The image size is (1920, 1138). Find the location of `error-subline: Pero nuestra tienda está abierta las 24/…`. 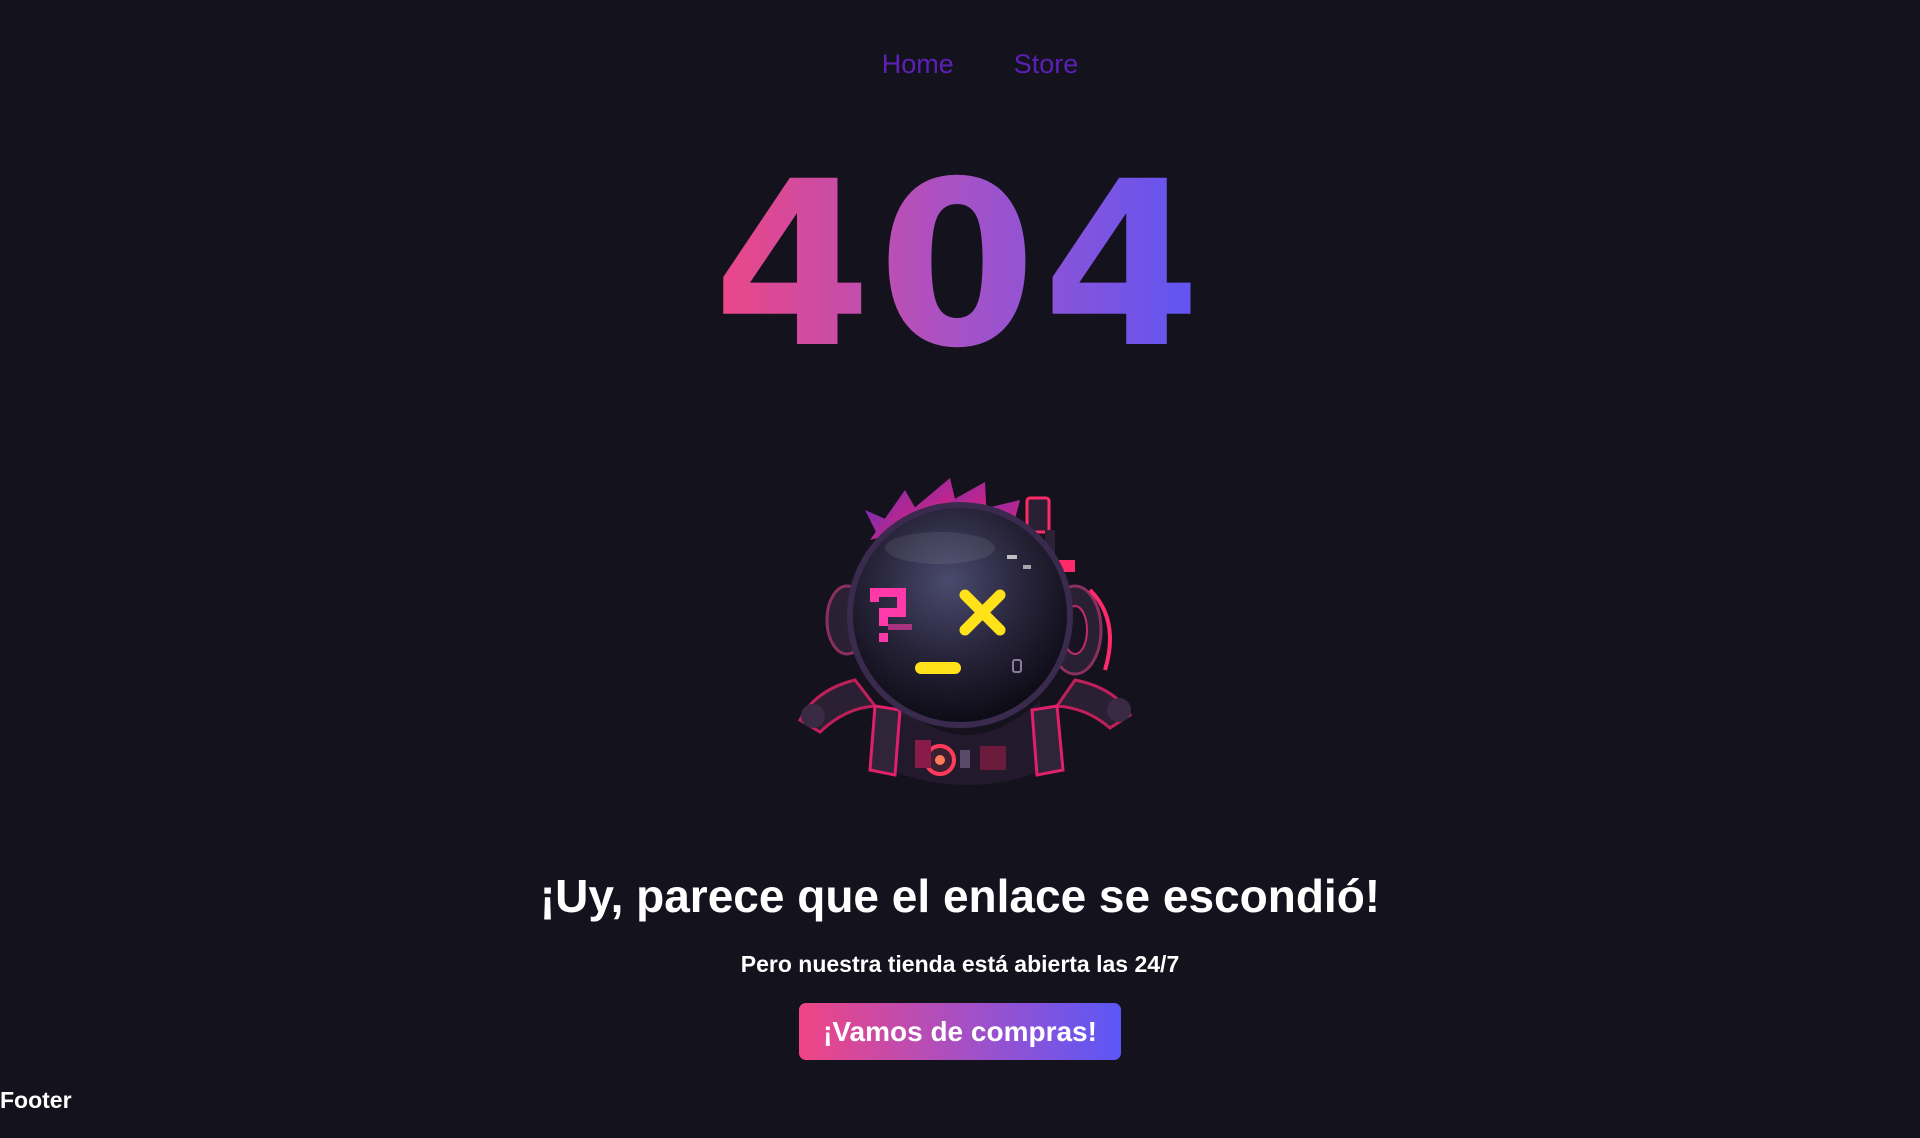

error-subline: Pero nuestra tienda está abierta las 24/… is located at coordinates (960, 964).